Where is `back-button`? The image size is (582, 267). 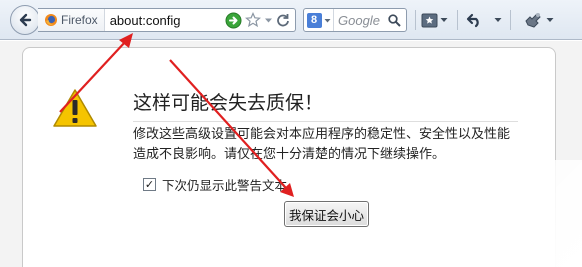
back-button is located at coordinates (25, 20).